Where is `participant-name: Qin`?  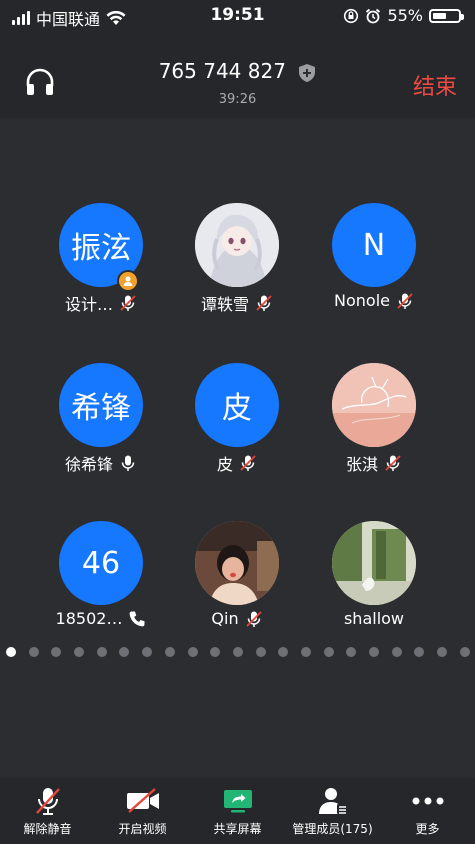
participant-name: Qin is located at coordinates (225, 618).